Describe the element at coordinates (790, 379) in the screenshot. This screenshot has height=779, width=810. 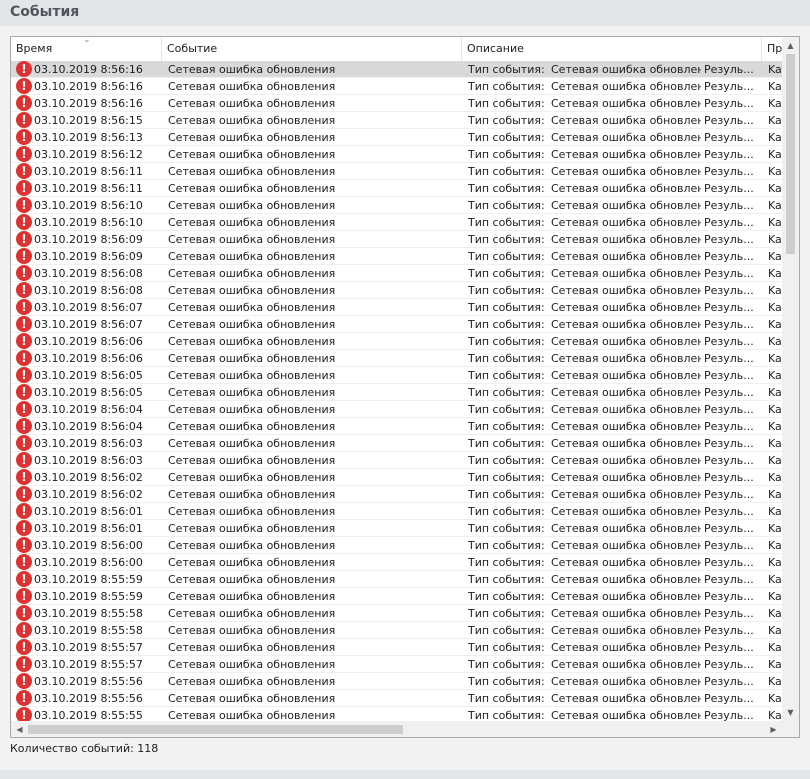
I see `vertical-scrollbar: ▲ ▼` at that location.